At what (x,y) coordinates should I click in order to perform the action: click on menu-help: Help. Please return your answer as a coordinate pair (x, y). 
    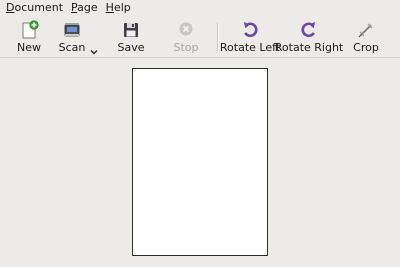
    Looking at the image, I should click on (115, 8).